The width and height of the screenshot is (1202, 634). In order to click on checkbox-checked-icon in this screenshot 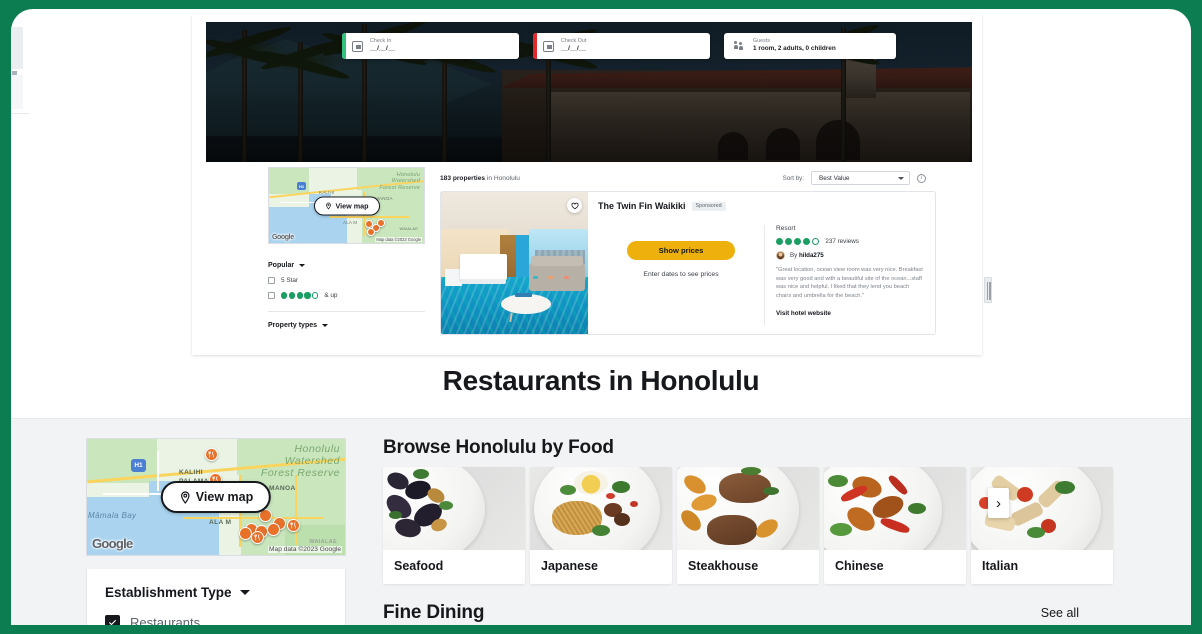, I will do `click(112, 620)`.